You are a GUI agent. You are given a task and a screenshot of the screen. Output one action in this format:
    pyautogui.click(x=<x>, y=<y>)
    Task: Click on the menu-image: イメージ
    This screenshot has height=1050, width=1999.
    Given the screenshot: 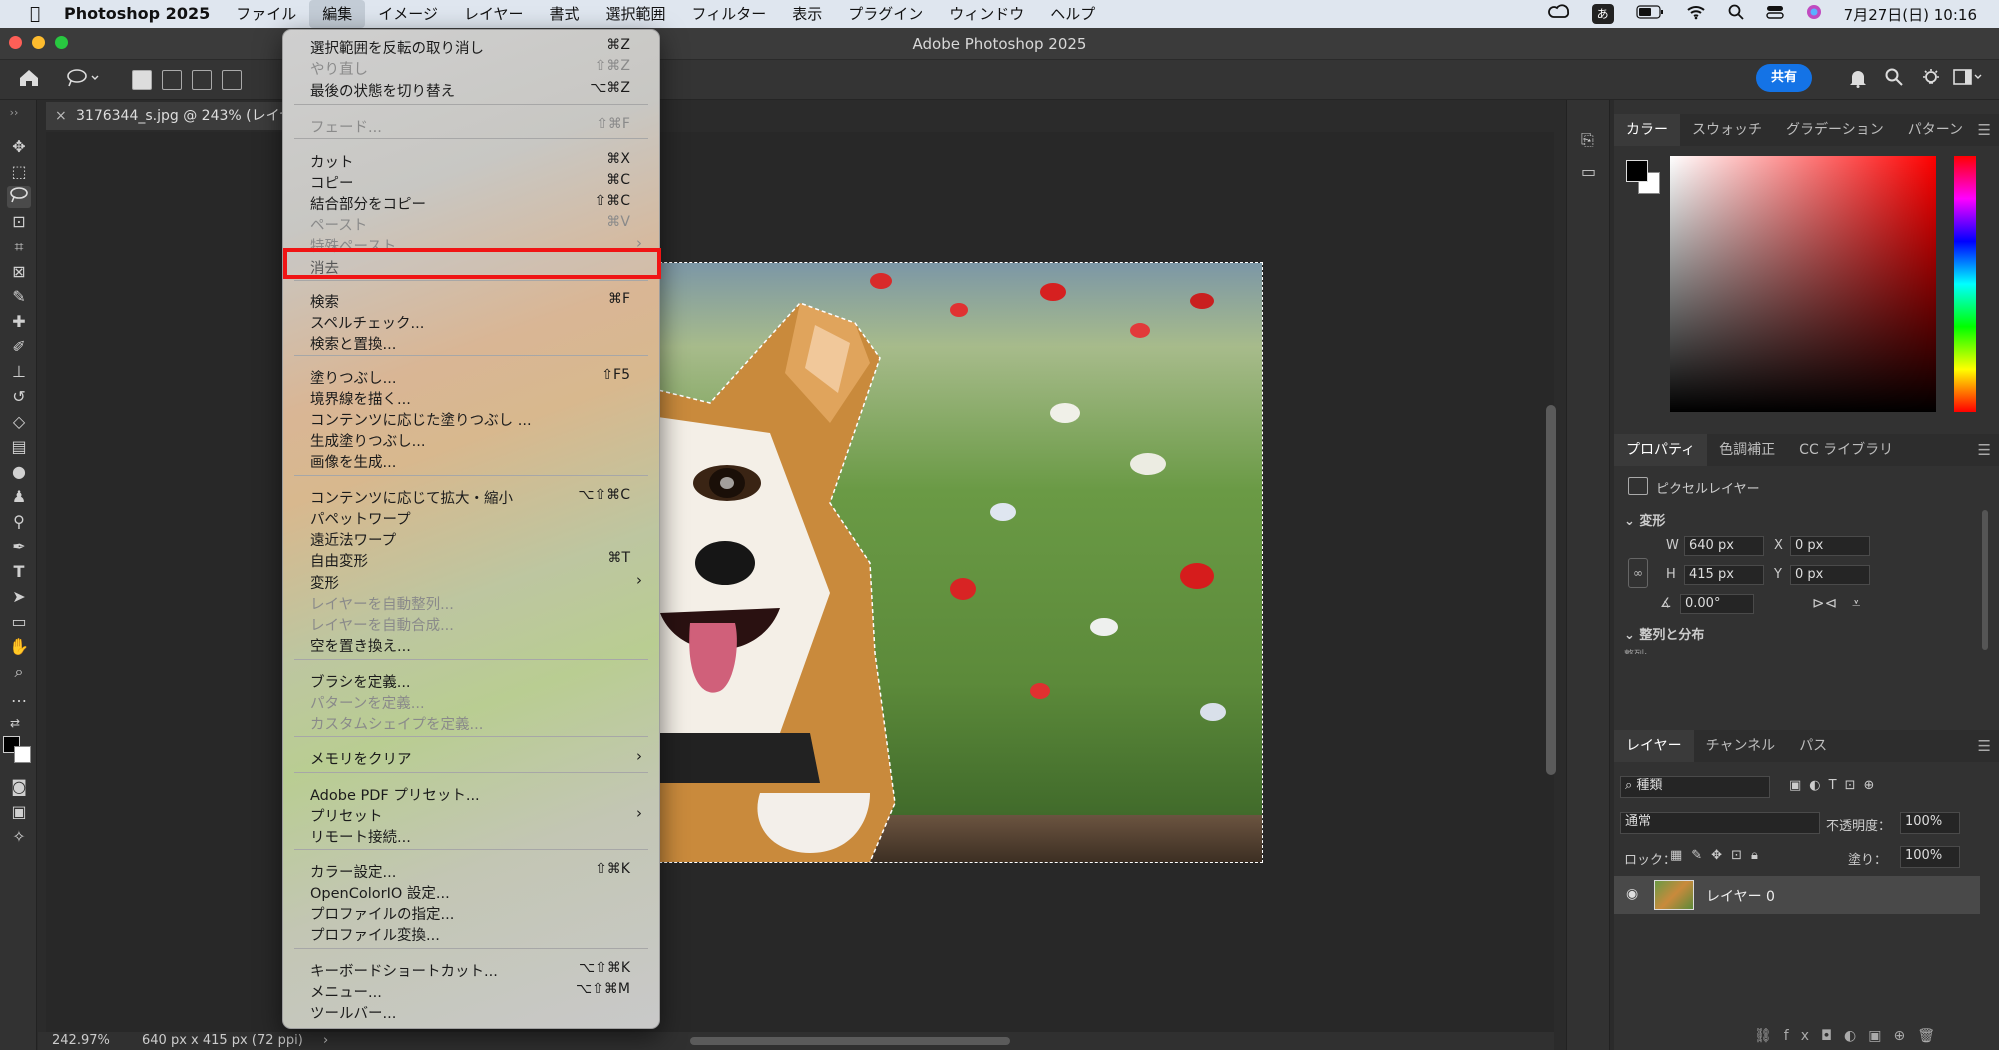 What is the action you would take?
    pyautogui.click(x=408, y=14)
    